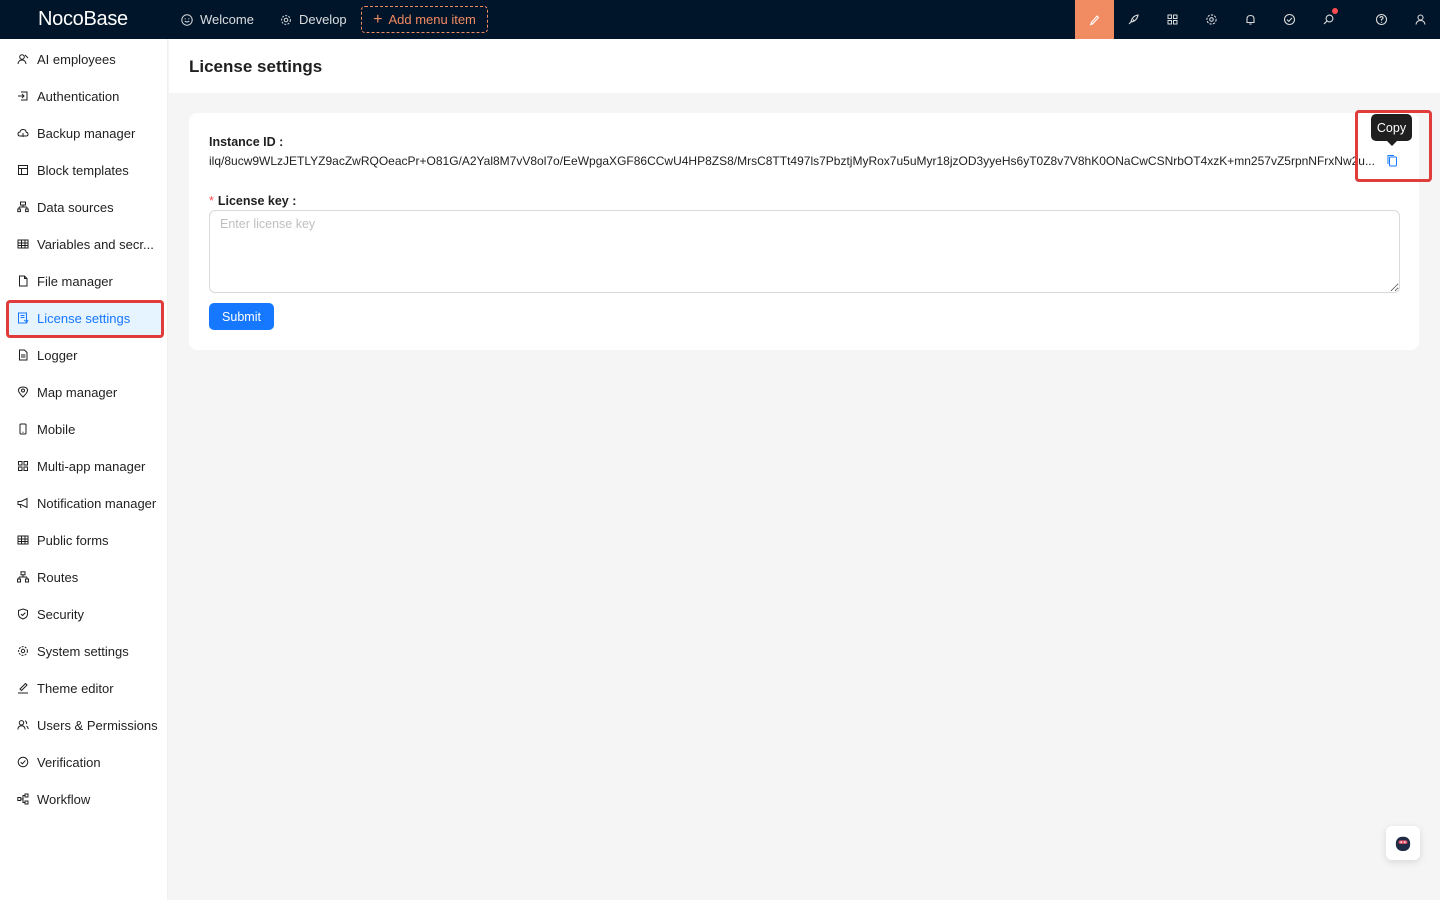 The height and width of the screenshot is (900, 1440). What do you see at coordinates (64, 799) in the screenshot?
I see `sidebar-item-label: Workflow` at bounding box center [64, 799].